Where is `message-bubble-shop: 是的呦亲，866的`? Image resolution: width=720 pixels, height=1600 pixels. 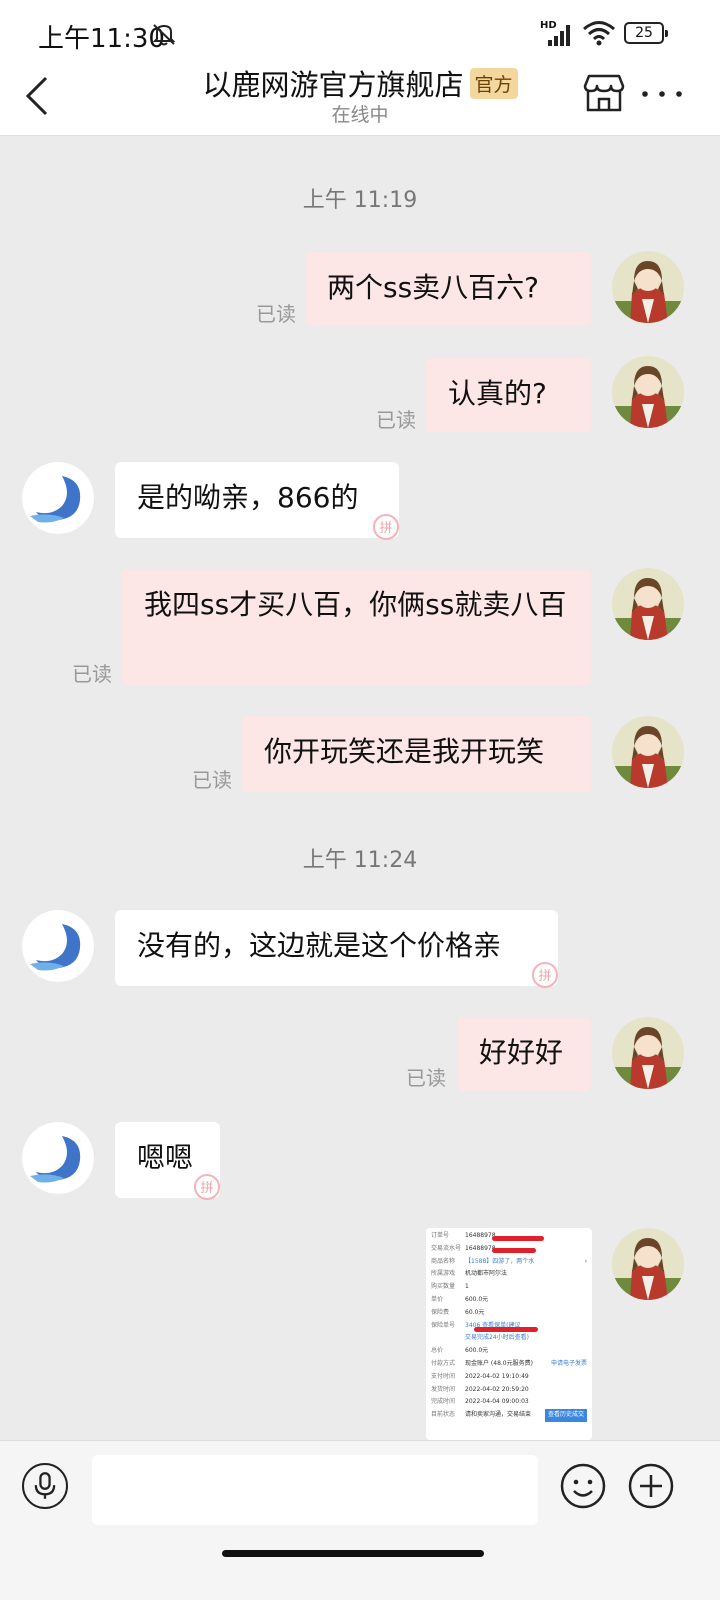 message-bubble-shop: 是的呦亲，866的 is located at coordinates (257, 500).